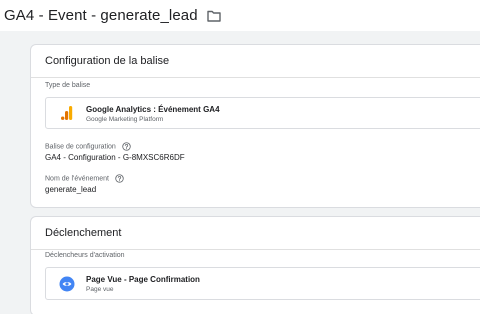  What do you see at coordinates (213, 16) in the screenshot?
I see `folder-icon` at bounding box center [213, 16].